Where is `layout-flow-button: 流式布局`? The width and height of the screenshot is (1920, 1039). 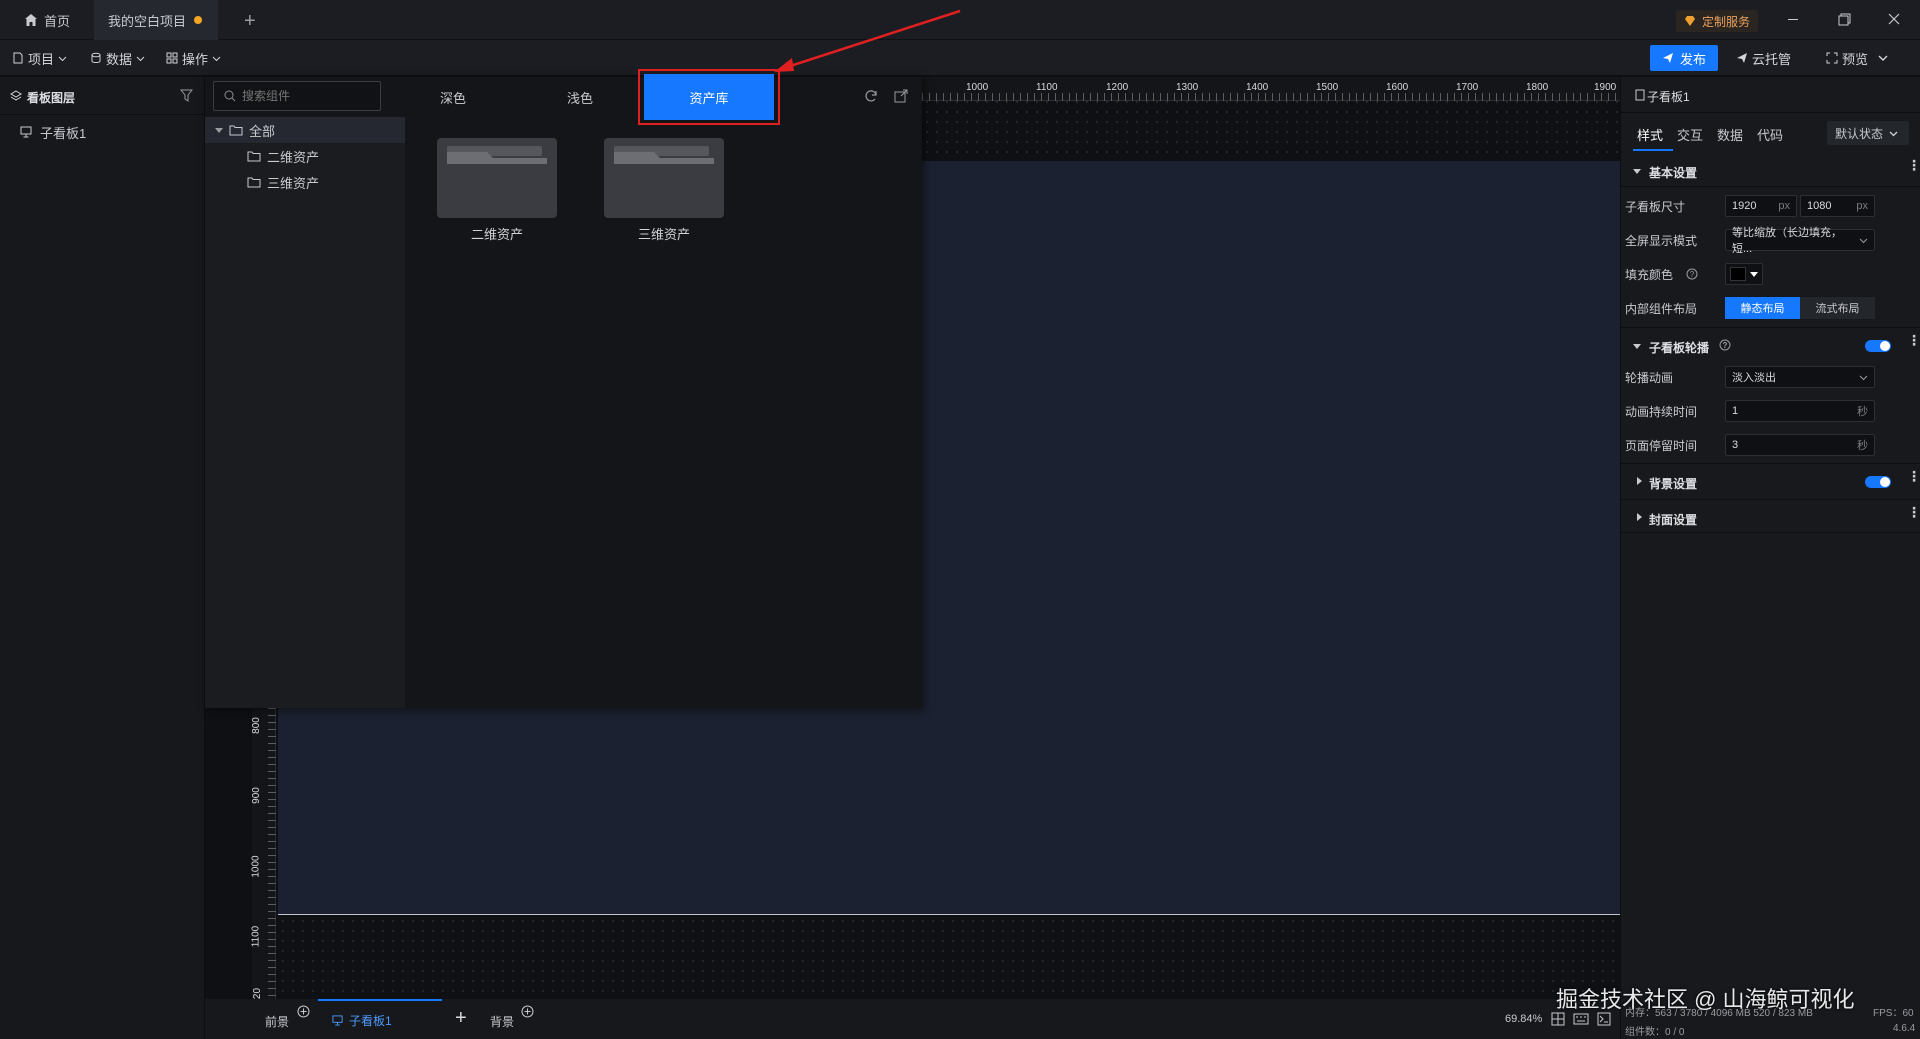 layout-flow-button: 流式布局 is located at coordinates (1837, 308).